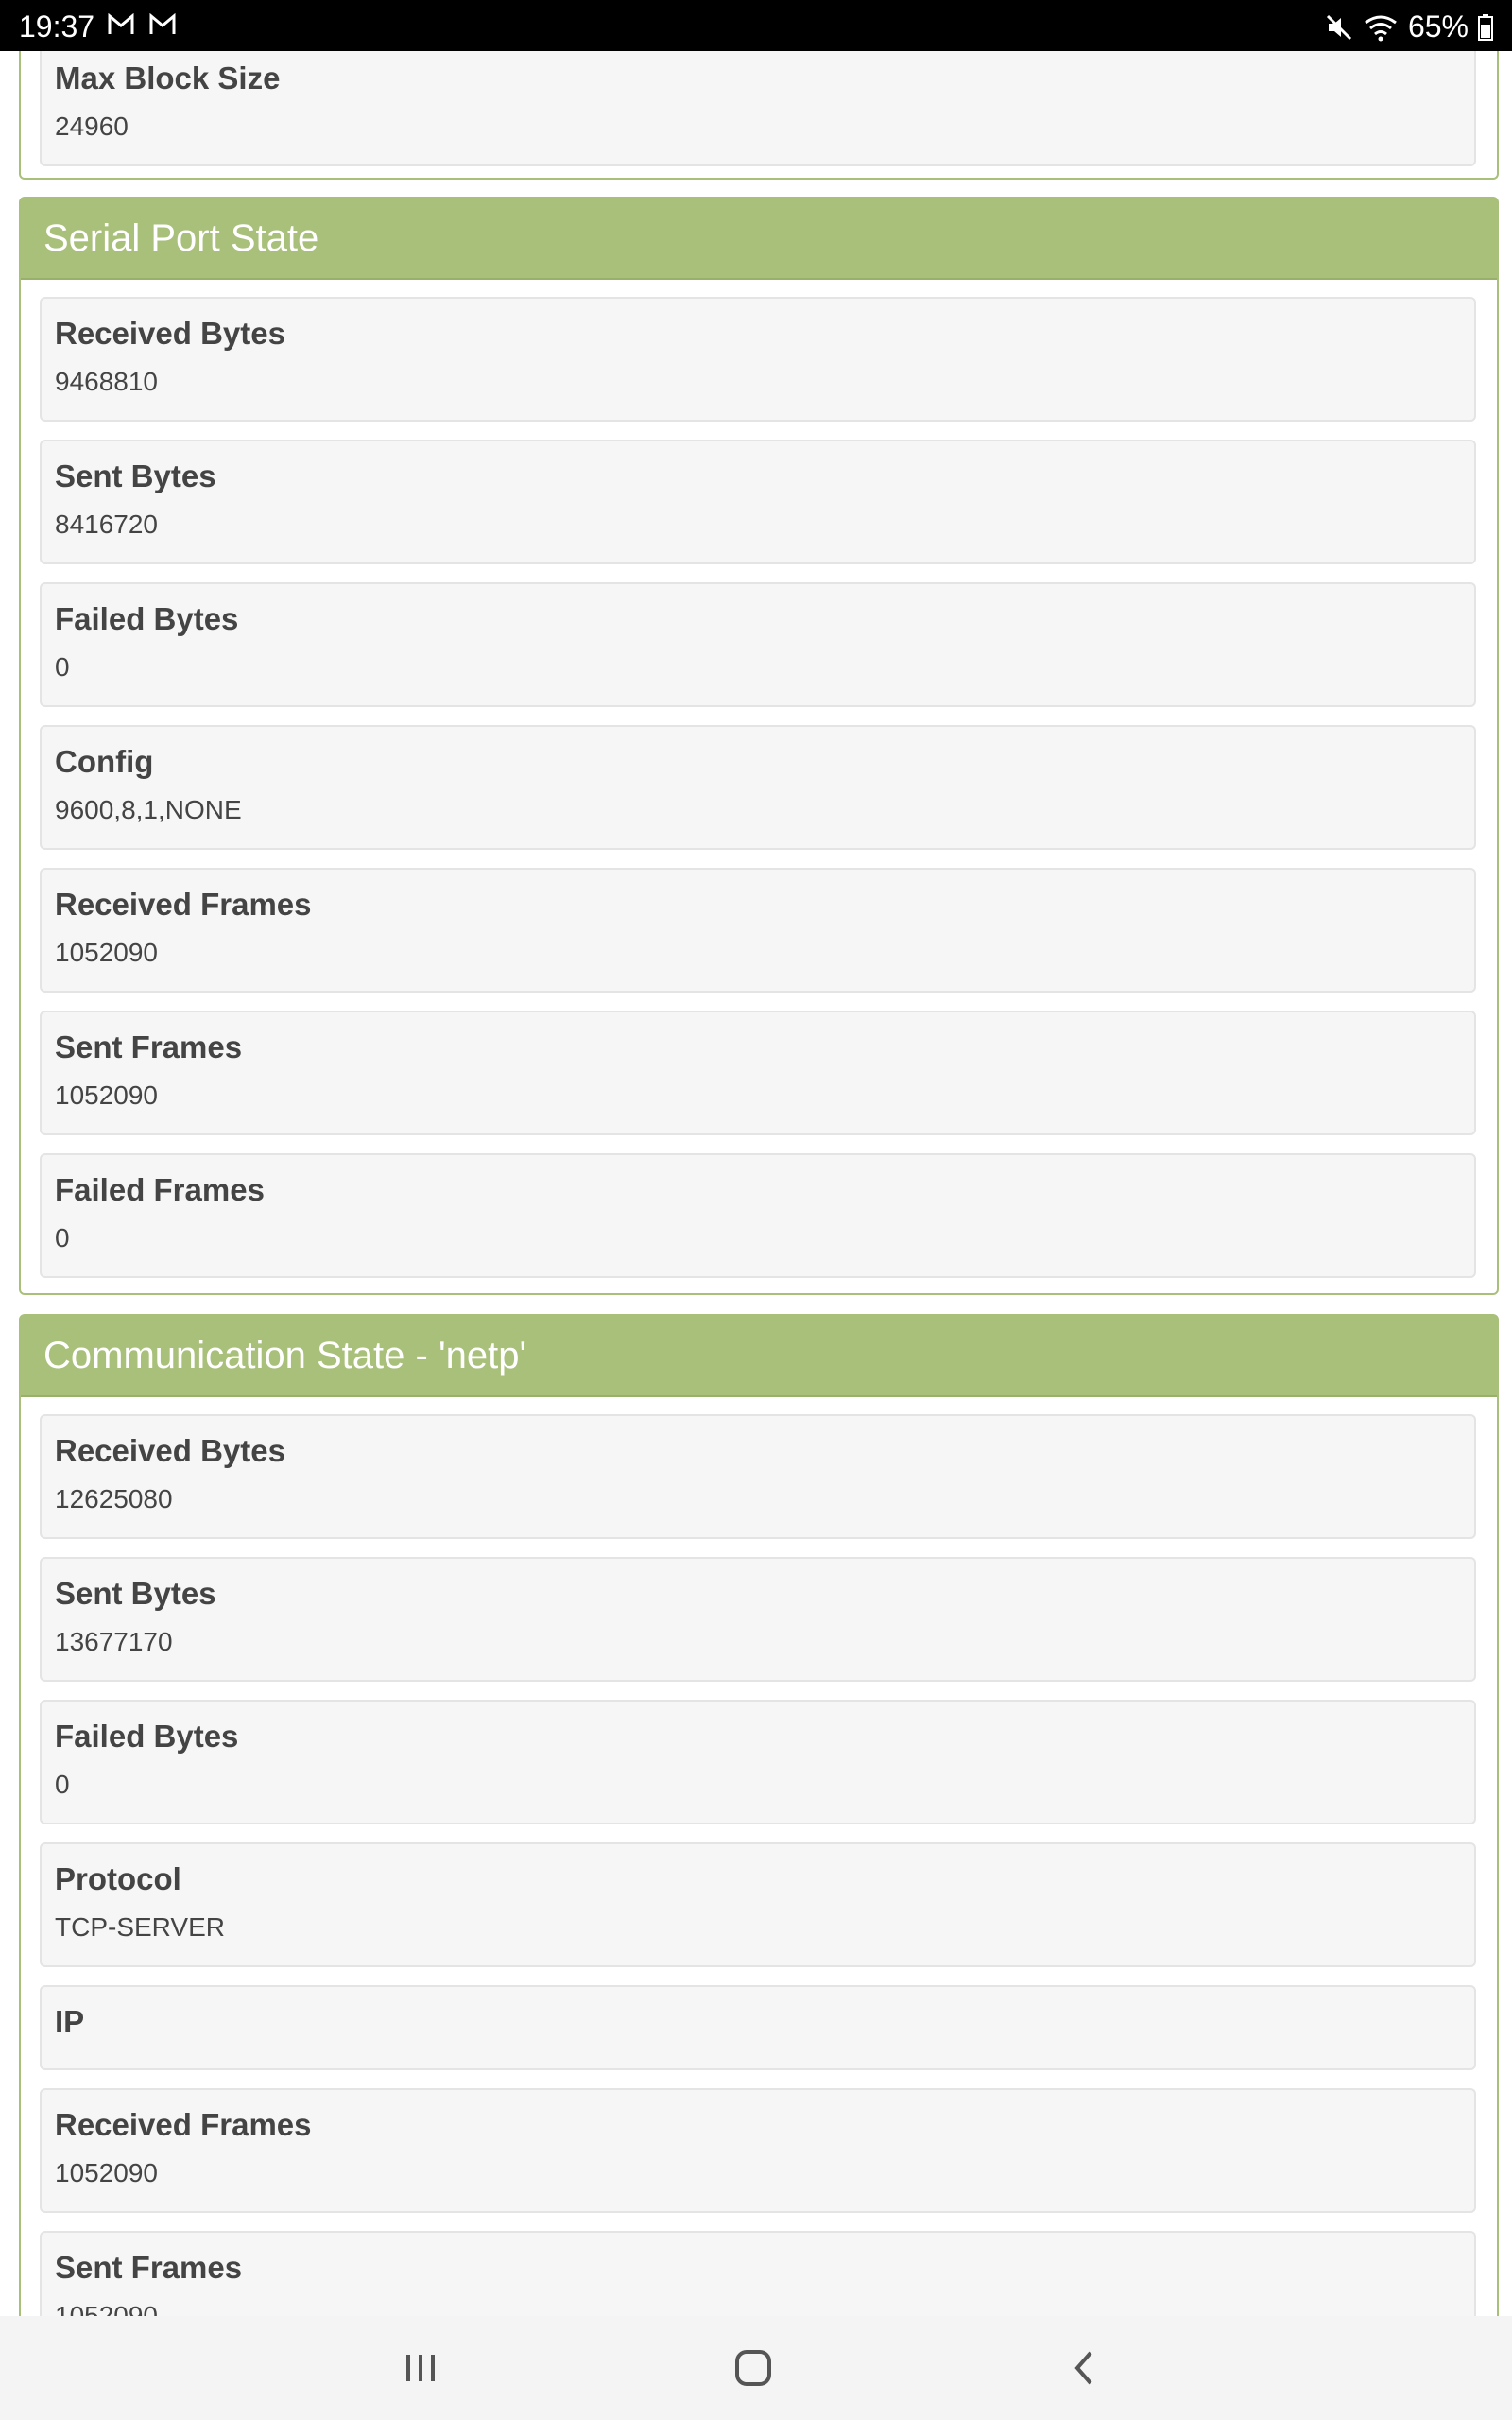  Describe the element at coordinates (114, 1641) in the screenshot. I see `field-value: 13677170` at that location.